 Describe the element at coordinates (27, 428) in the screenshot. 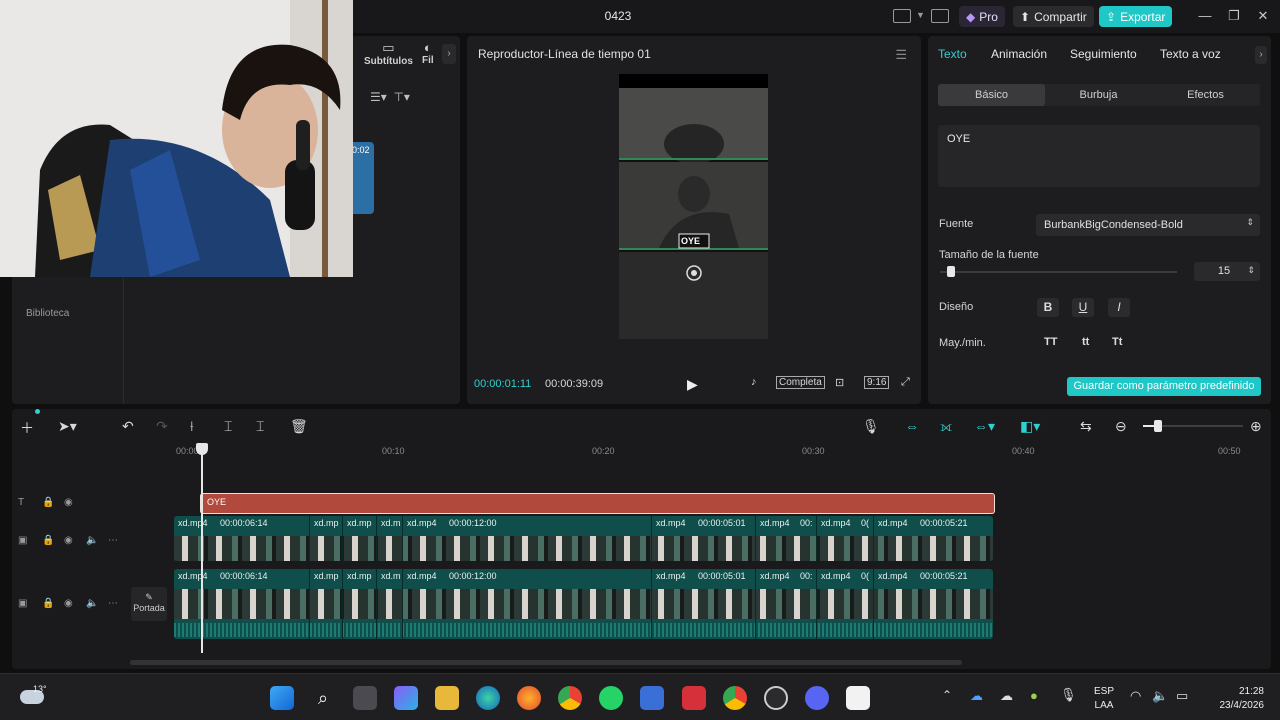

I see `add-icon: ＋` at that location.